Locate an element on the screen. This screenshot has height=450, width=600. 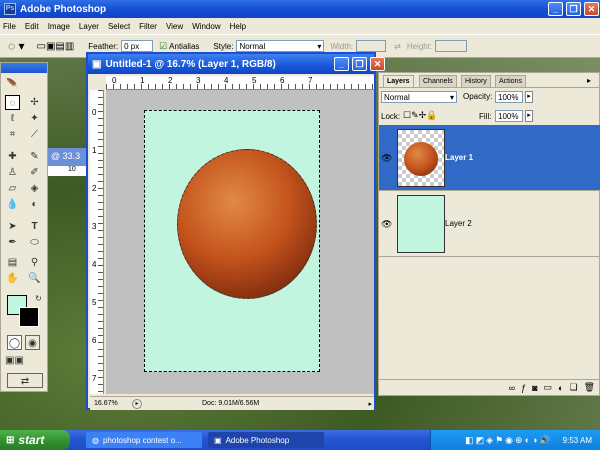
document-maximize-button: ❐ is located at coordinates (359, 64).